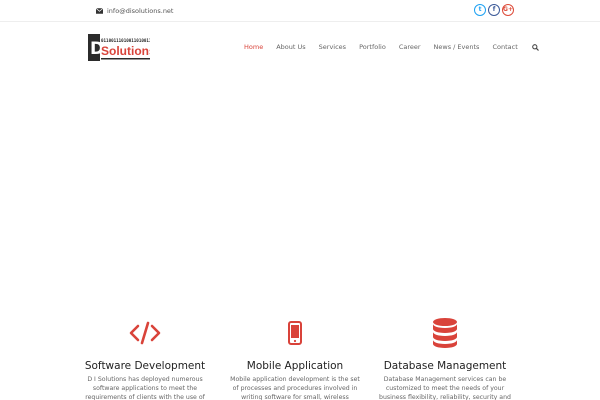 This screenshot has width=600, height=400. Describe the element at coordinates (457, 47) in the screenshot. I see `nav-news-events: News / Events` at that location.